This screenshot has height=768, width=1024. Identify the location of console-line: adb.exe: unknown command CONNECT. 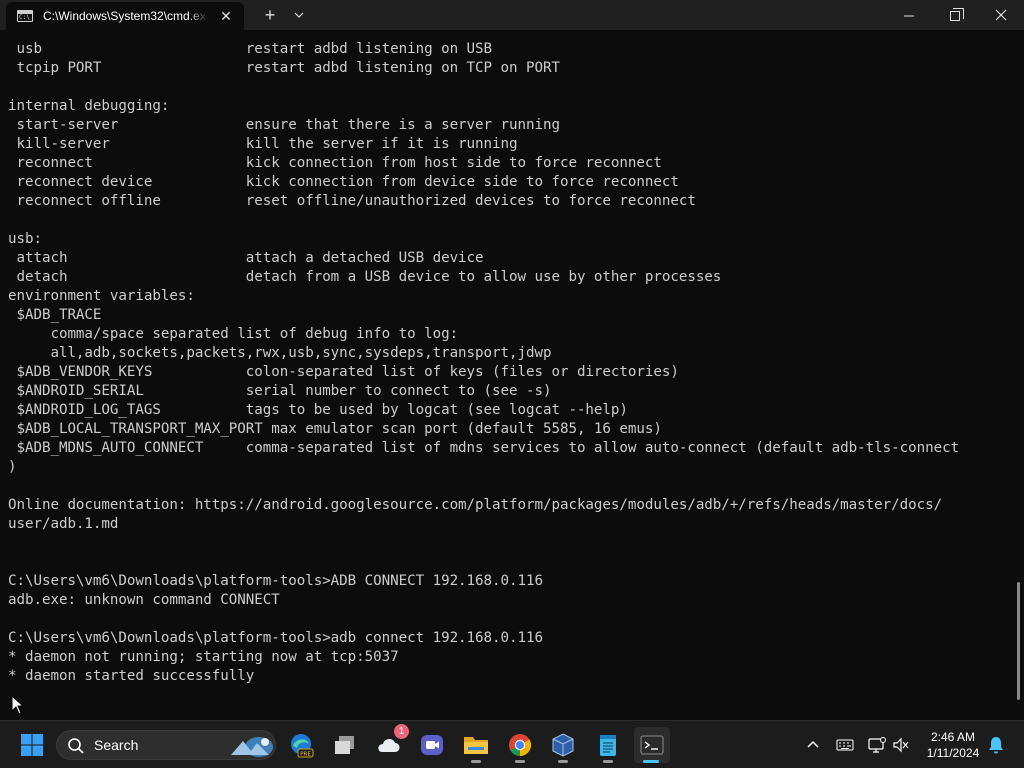
(144, 600).